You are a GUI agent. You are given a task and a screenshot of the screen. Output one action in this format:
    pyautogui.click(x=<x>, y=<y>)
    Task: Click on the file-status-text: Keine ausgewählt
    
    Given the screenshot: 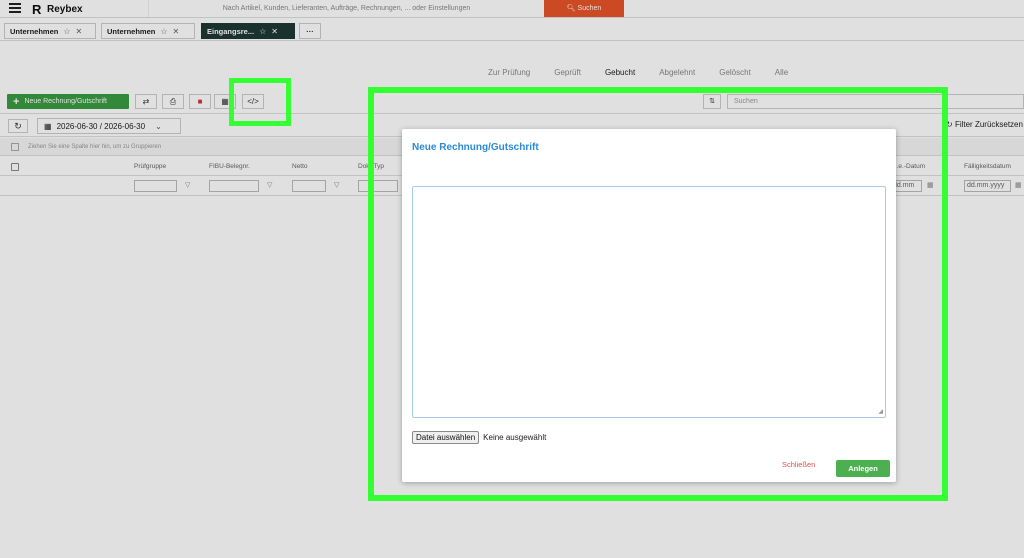 What is the action you would take?
    pyautogui.click(x=515, y=437)
    